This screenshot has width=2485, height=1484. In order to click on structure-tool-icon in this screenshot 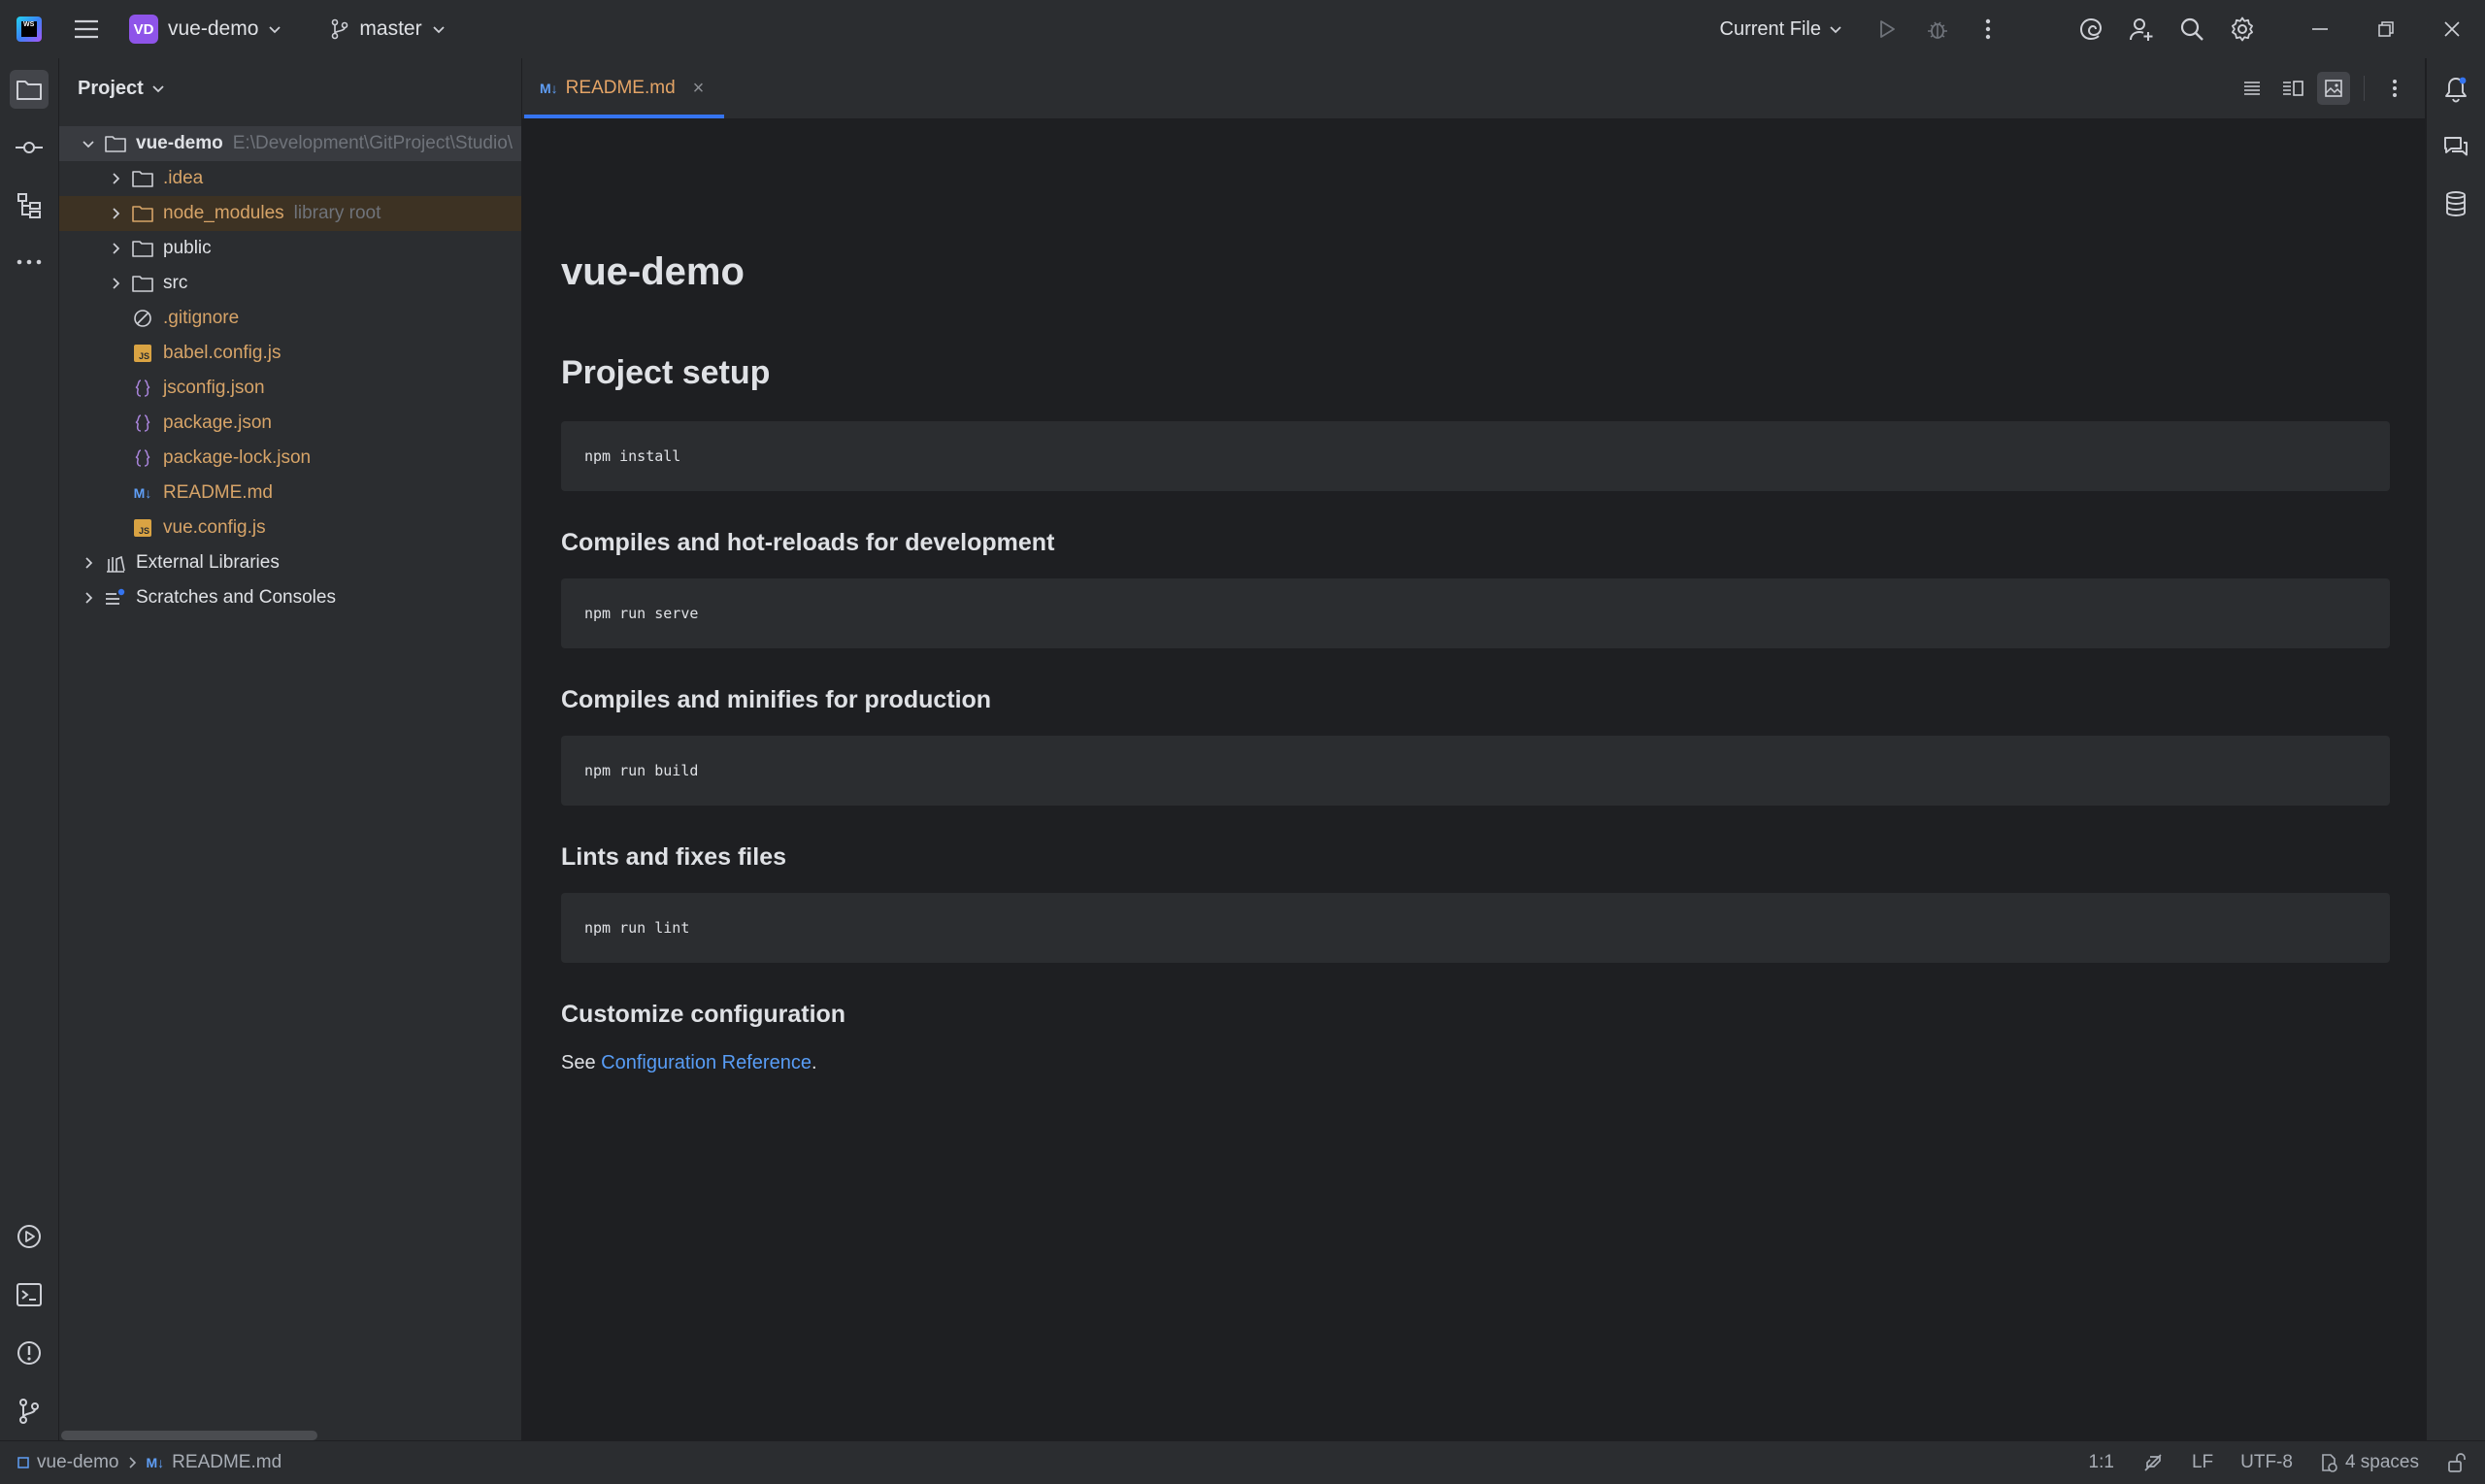, I will do `click(30, 205)`.